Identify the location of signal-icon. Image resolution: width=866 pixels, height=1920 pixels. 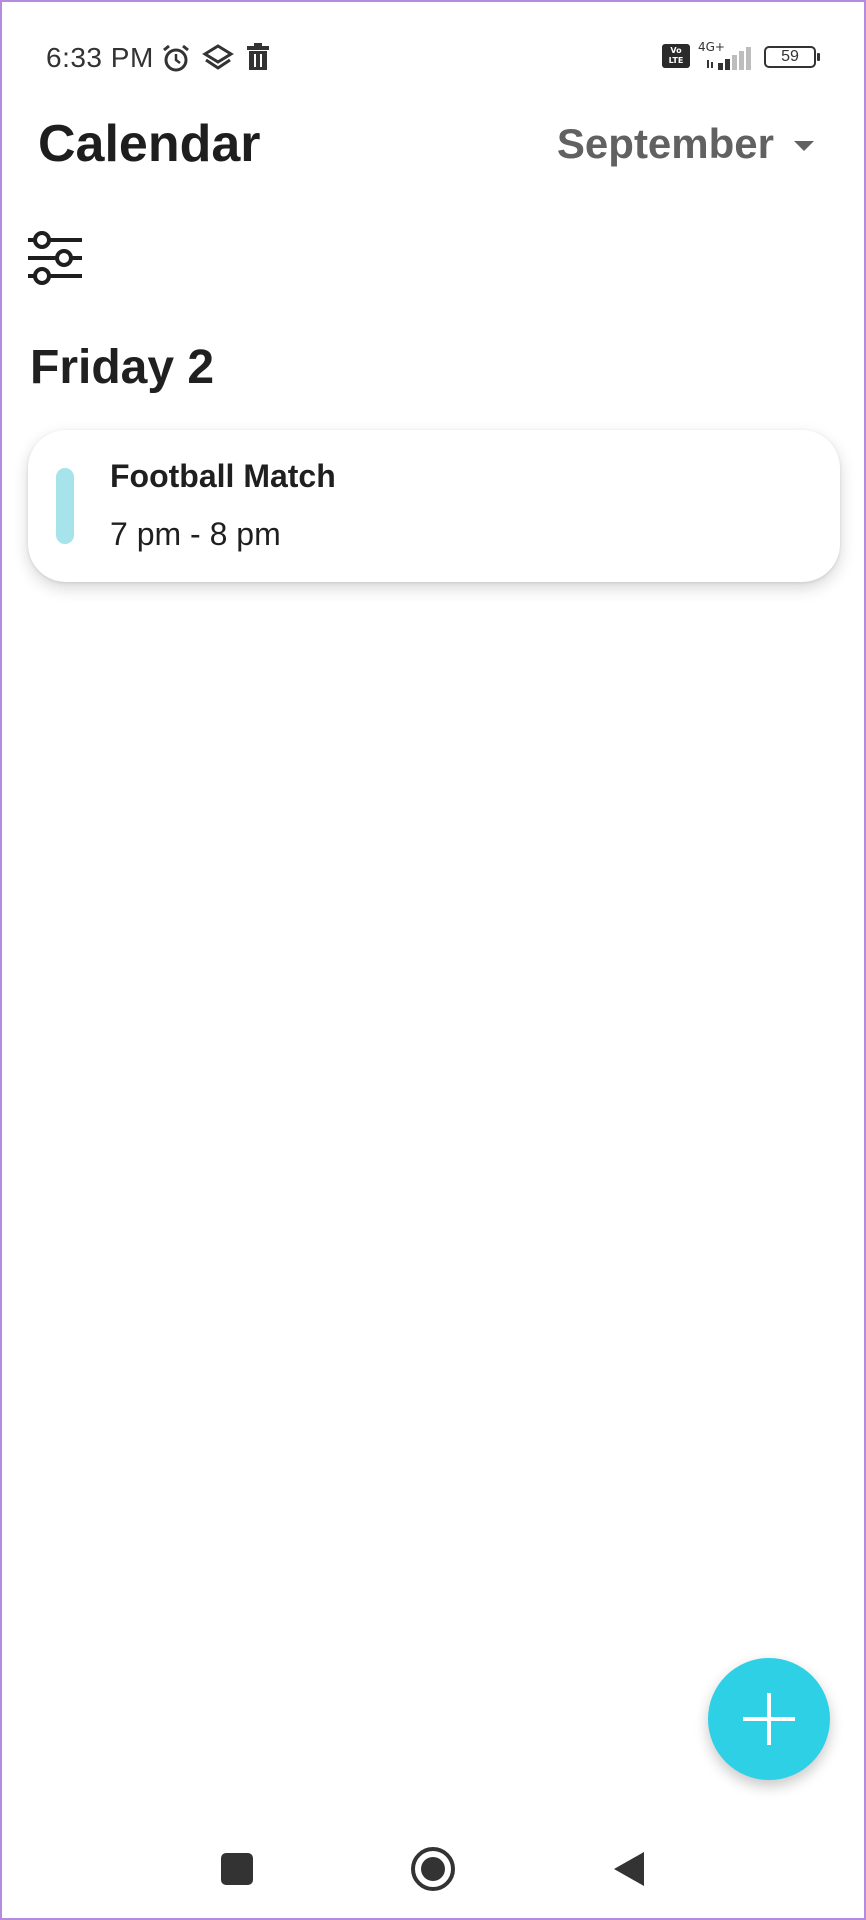
(731, 60).